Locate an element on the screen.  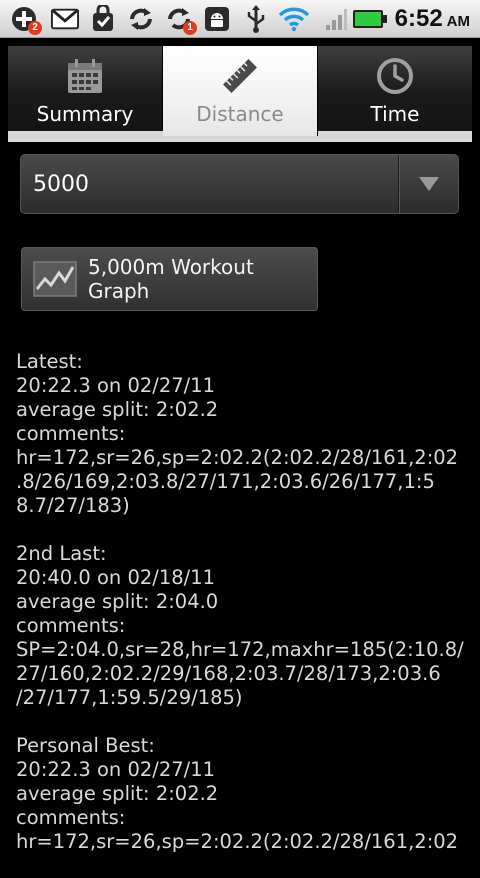
tab-distance: Distance is located at coordinates (240, 91).